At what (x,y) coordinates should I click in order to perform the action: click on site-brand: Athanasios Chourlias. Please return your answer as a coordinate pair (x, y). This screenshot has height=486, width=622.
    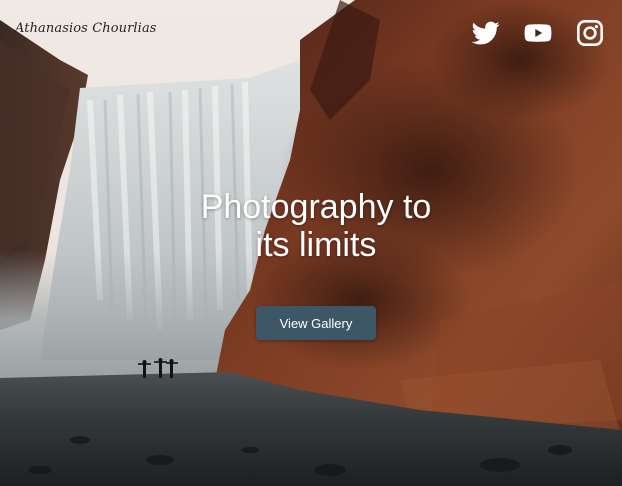
    Looking at the image, I should click on (86, 28).